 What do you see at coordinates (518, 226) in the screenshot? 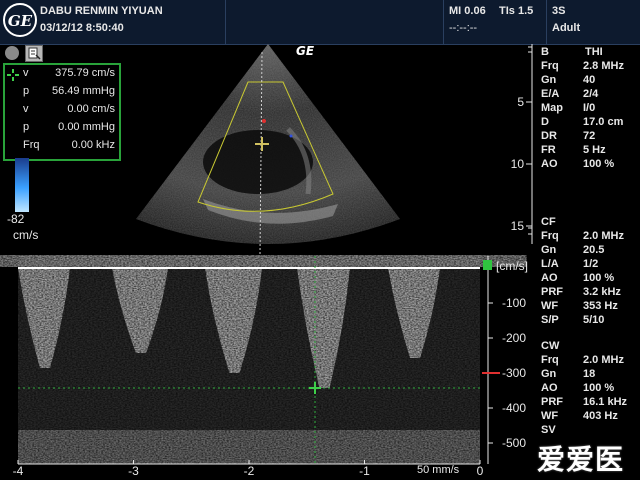
I see `depth-tick-label: 15` at bounding box center [518, 226].